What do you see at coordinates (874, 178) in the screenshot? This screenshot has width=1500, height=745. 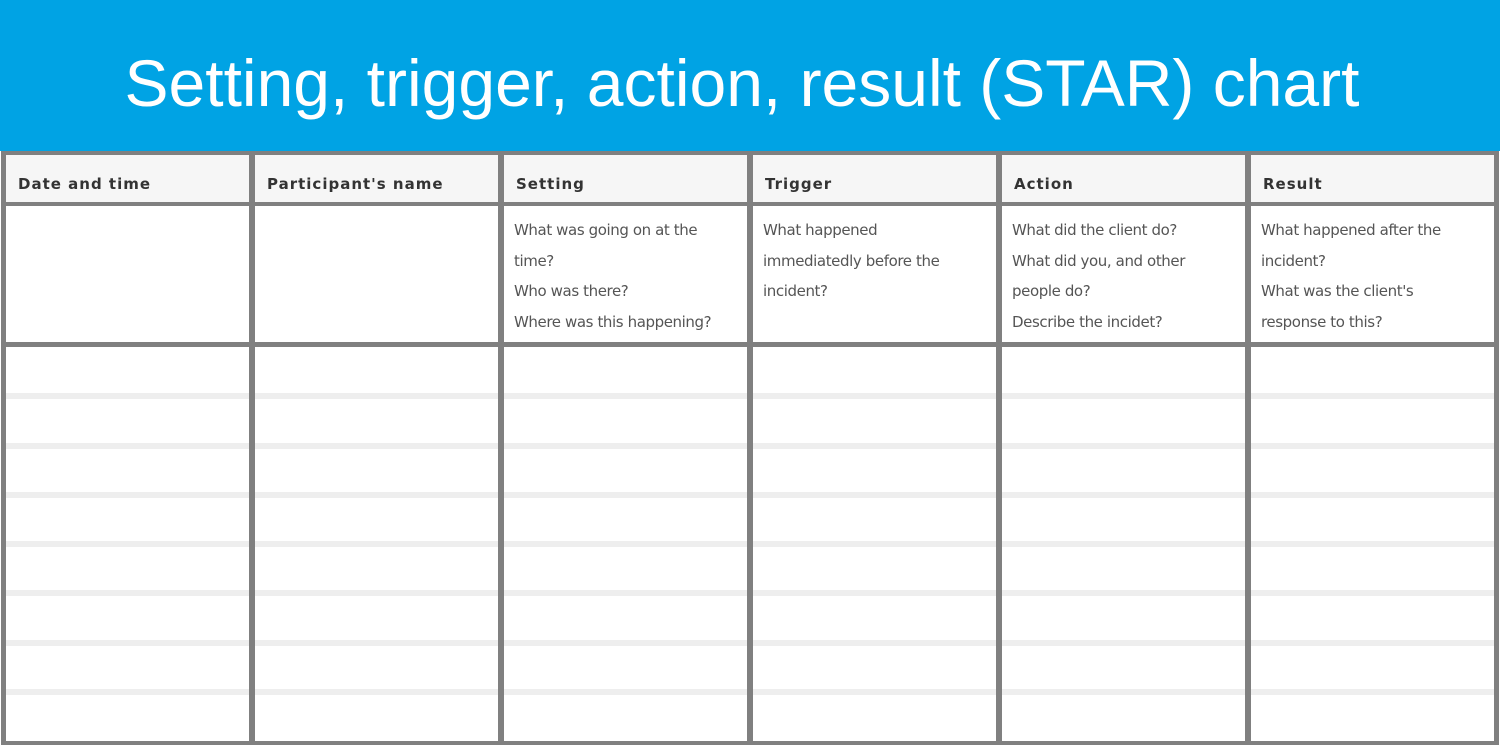 I see `column-header-trigger: Trigger` at bounding box center [874, 178].